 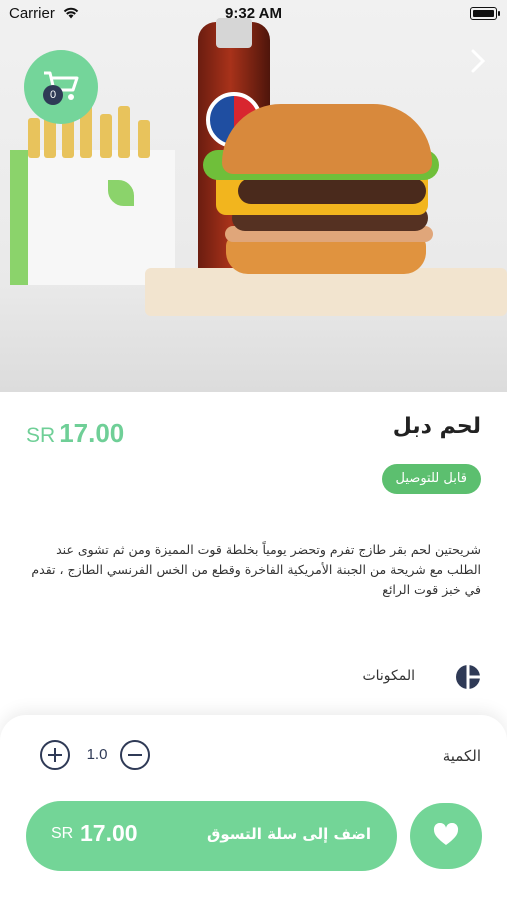 I want to click on quantity-stepper: 1.0, so click(x=96, y=757).